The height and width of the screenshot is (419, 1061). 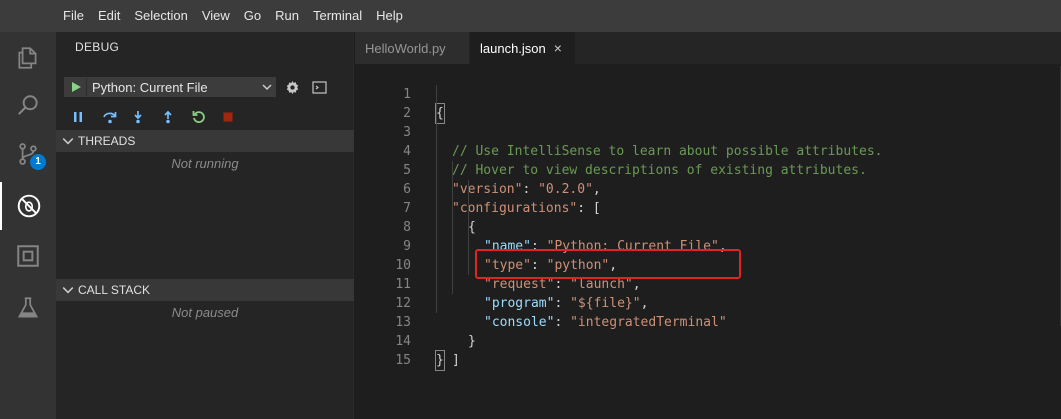 What do you see at coordinates (405, 48) in the screenshot?
I see `tab-label: HelloWorld.py` at bounding box center [405, 48].